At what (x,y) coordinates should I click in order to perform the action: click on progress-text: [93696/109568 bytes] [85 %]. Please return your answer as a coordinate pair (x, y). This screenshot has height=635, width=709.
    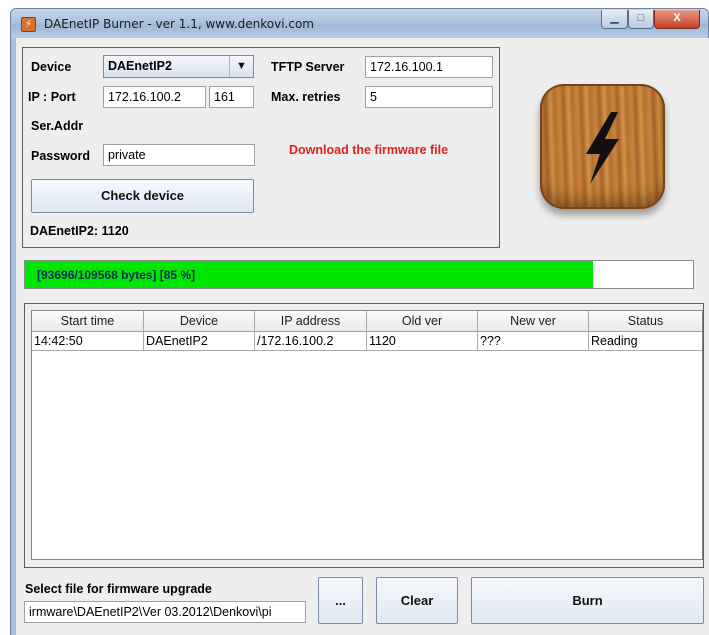
    Looking at the image, I should click on (116, 275).